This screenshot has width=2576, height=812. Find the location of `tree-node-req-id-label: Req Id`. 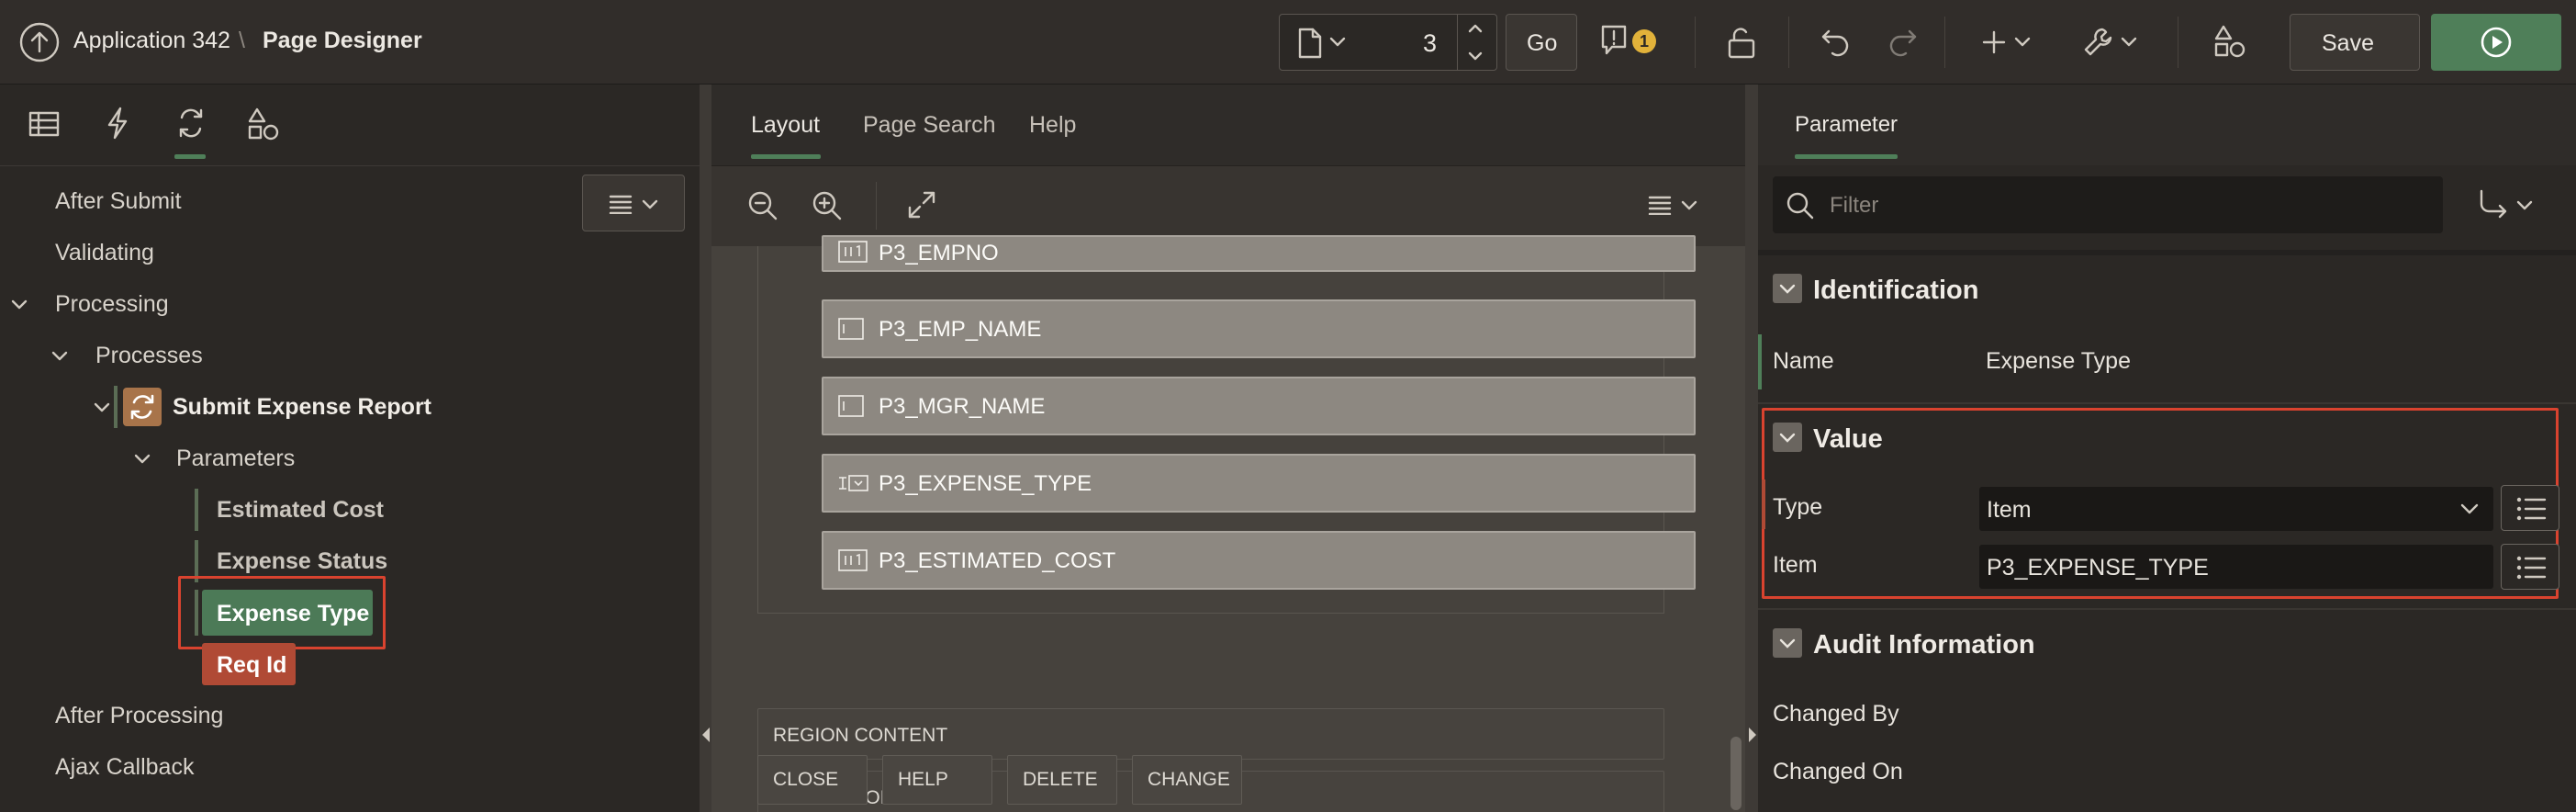

tree-node-req-id-label: Req Id is located at coordinates (252, 665).